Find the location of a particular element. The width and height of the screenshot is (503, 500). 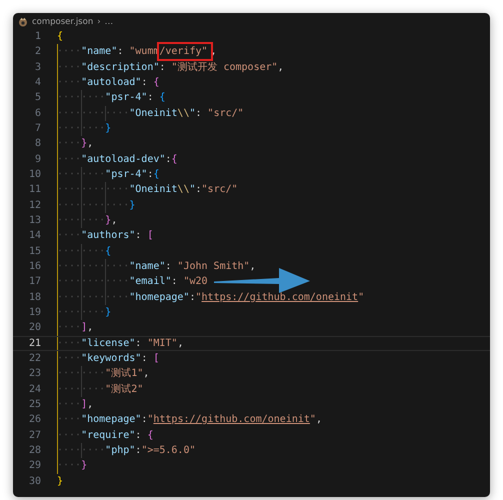

line-number: 6 is located at coordinates (37, 113).